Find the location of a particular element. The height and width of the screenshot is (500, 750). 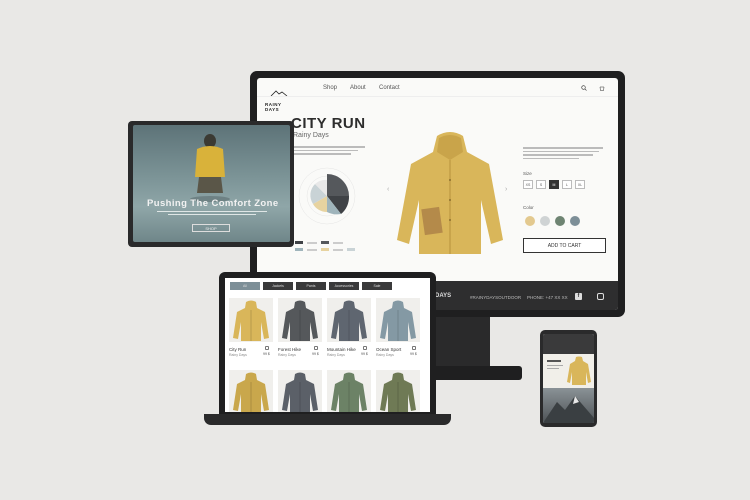

facebook-icon: f is located at coordinates (578, 296).